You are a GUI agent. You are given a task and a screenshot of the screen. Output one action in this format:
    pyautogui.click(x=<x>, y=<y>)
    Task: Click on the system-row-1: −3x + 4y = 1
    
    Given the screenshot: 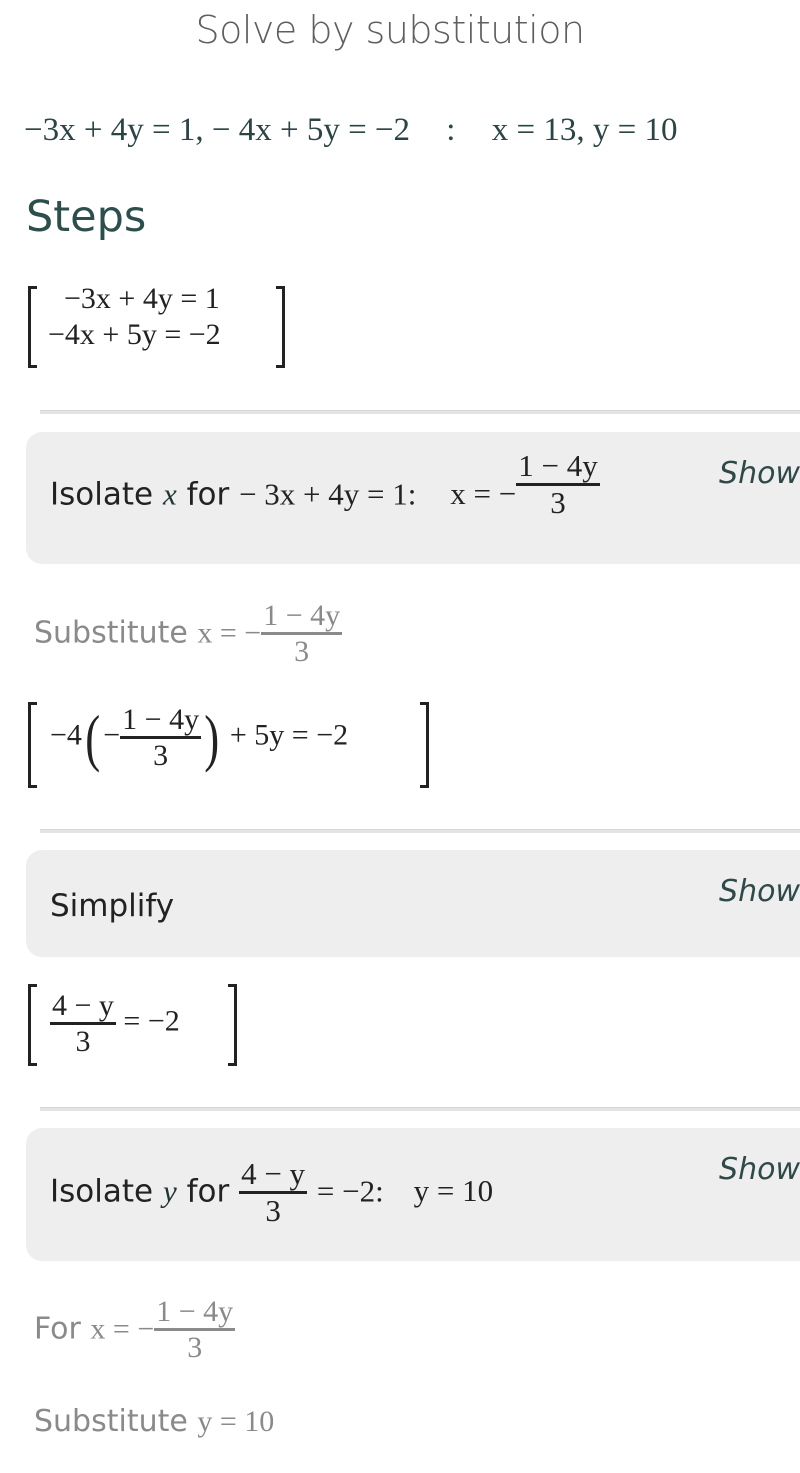 What is the action you would take?
    pyautogui.click(x=142, y=298)
    